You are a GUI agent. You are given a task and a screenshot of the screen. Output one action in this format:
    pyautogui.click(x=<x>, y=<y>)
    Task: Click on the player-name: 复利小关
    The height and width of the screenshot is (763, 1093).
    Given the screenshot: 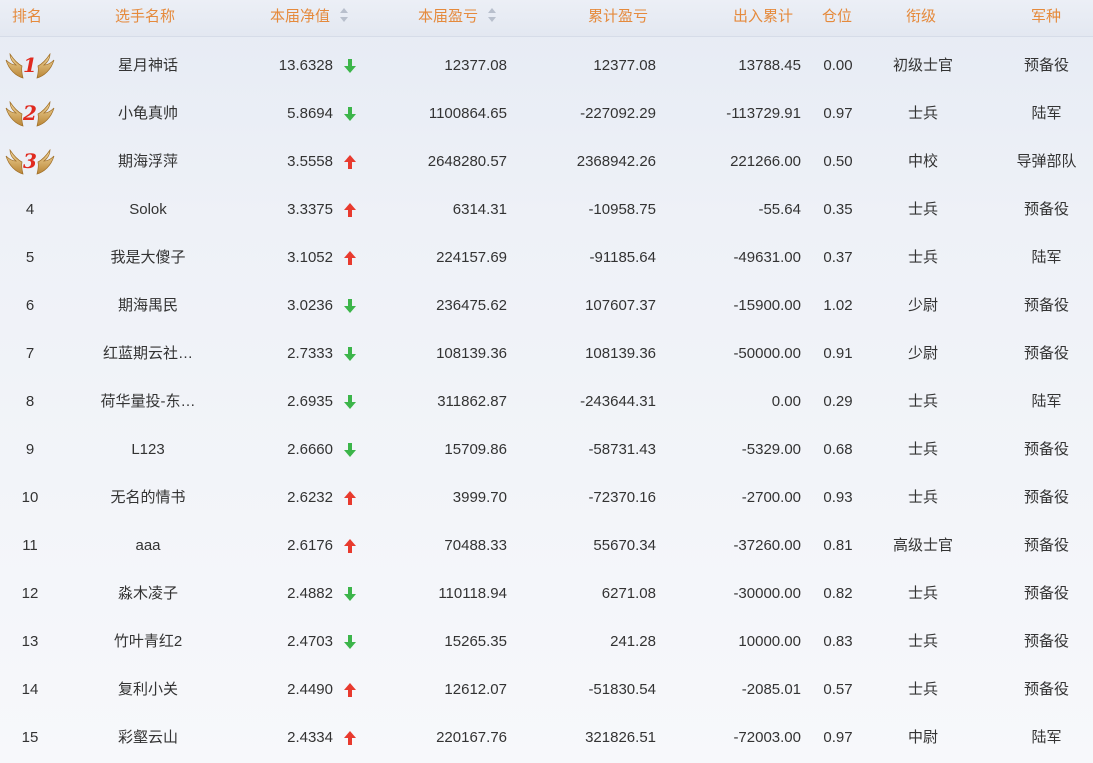 What is the action you would take?
    pyautogui.click(x=148, y=690)
    